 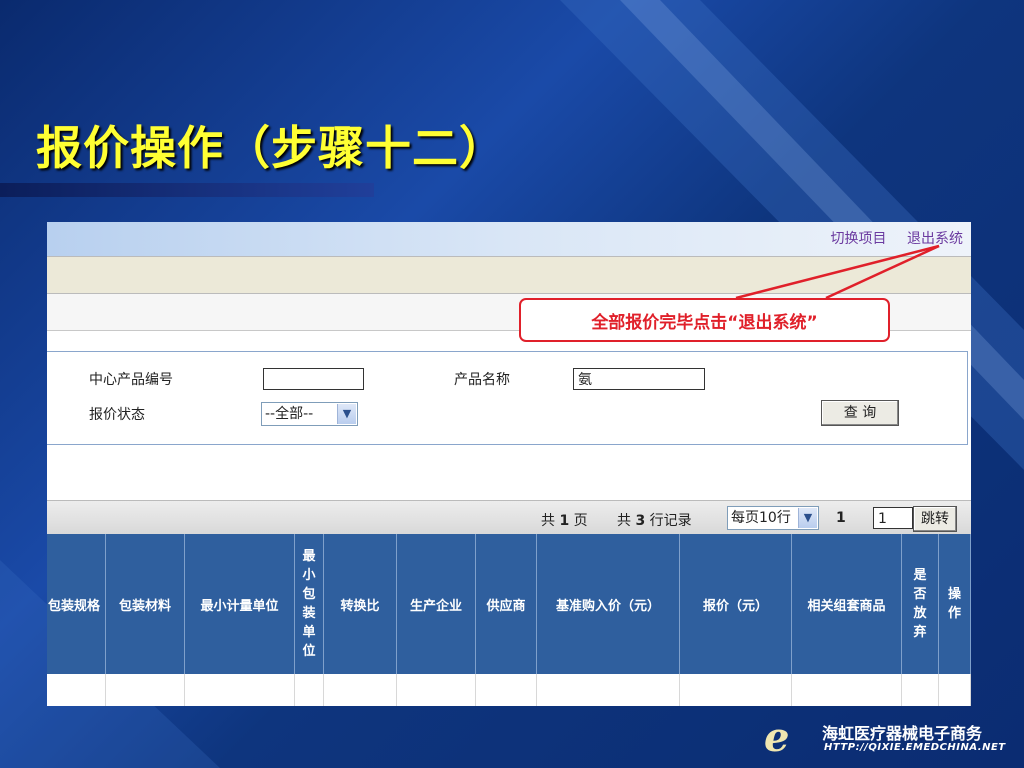 What do you see at coordinates (76, 604) in the screenshot?
I see `column-header: 包装规格` at bounding box center [76, 604].